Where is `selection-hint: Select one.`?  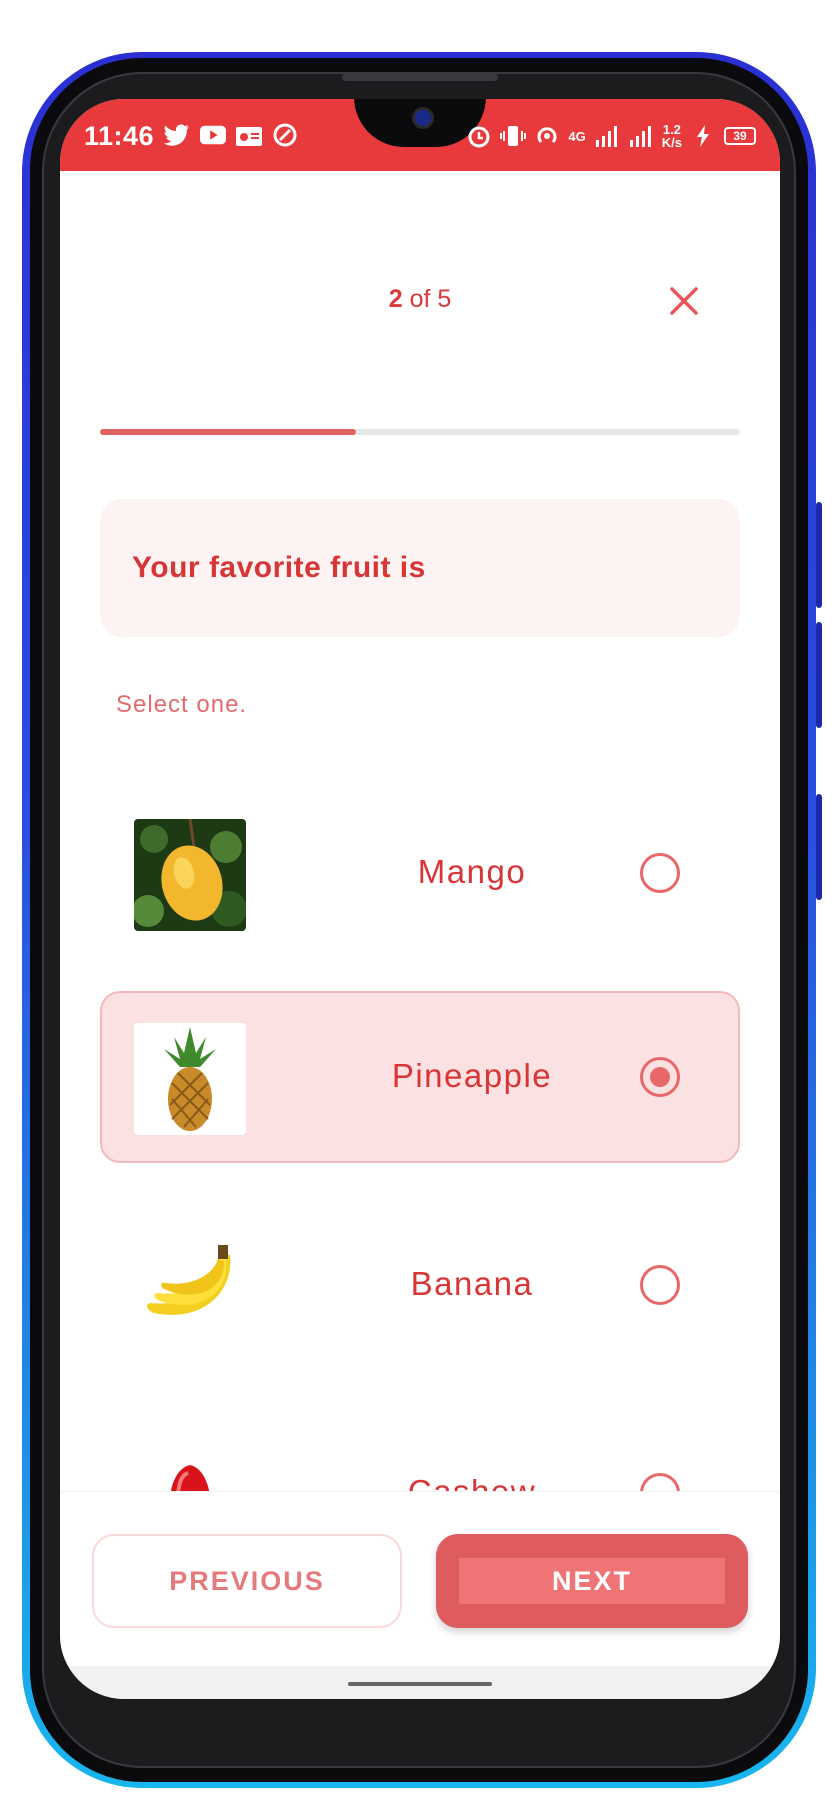
selection-hint: Select one. is located at coordinates (182, 704).